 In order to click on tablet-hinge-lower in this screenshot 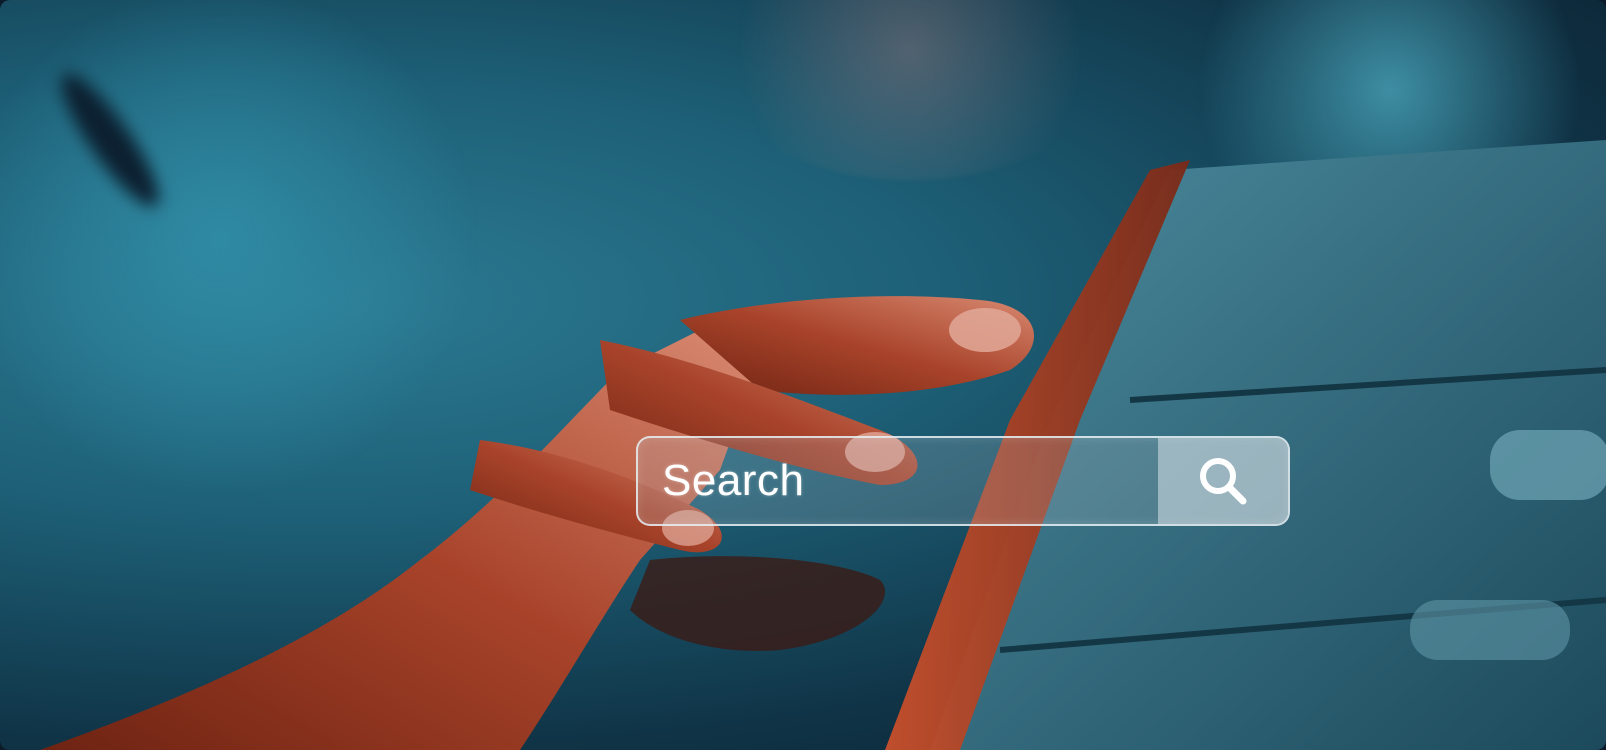, I will do `click(1490, 630)`.